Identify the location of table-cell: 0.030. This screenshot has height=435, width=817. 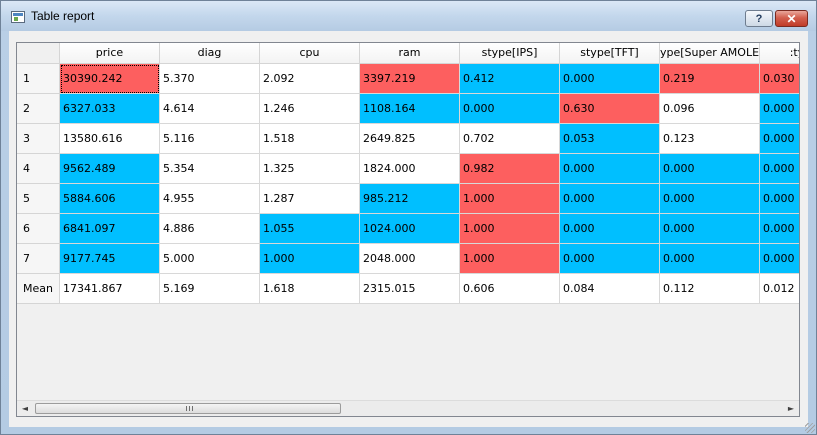
(779, 79).